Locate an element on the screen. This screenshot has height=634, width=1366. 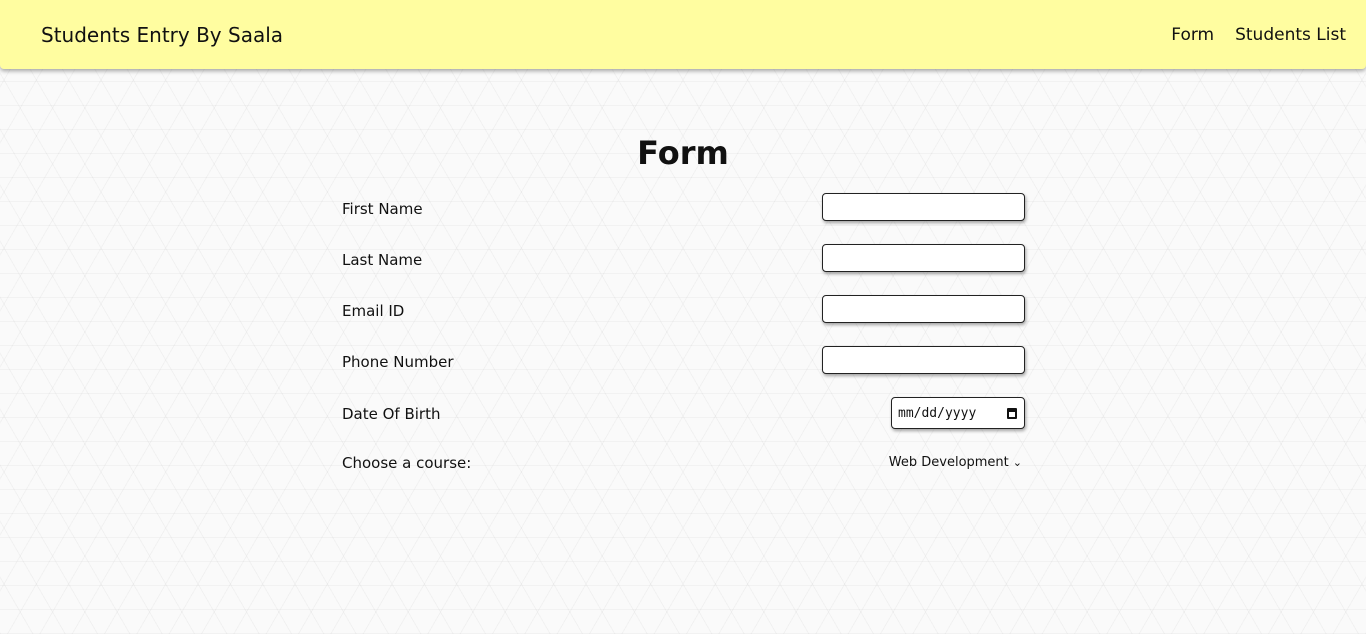
dob-date-input: mm/dd/yyyy is located at coordinates (958, 413).